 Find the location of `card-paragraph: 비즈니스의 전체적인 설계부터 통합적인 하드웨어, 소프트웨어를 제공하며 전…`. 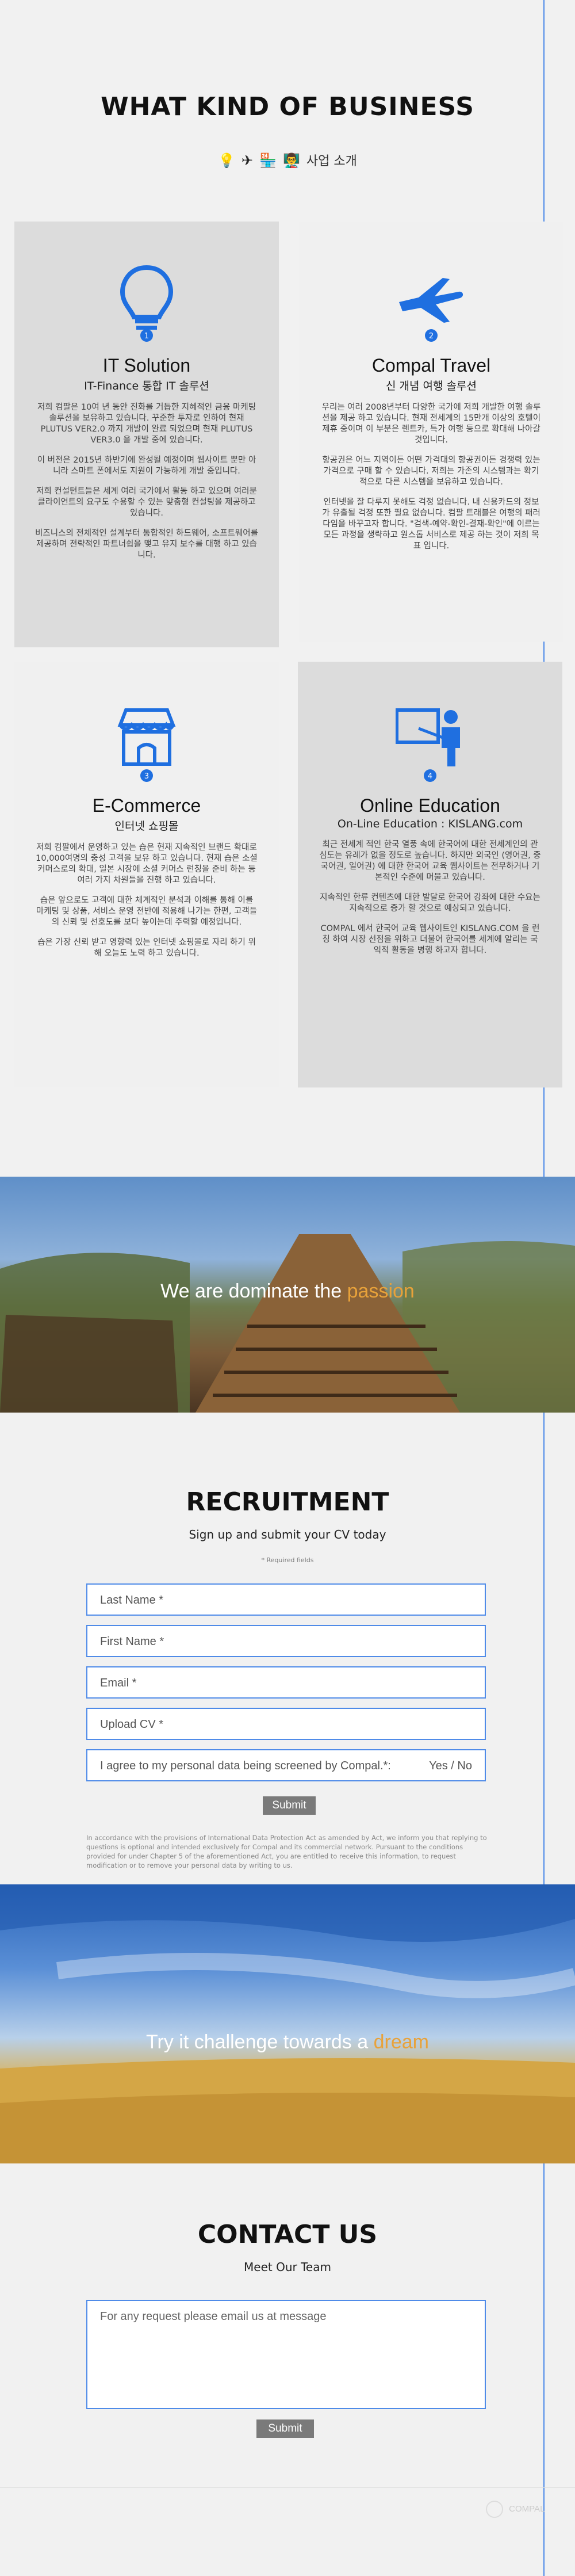

card-paragraph: 비즈니스의 전체적인 설계부터 통합적인 하드웨어, 소프트웨어를 제공하며 전… is located at coordinates (146, 544).